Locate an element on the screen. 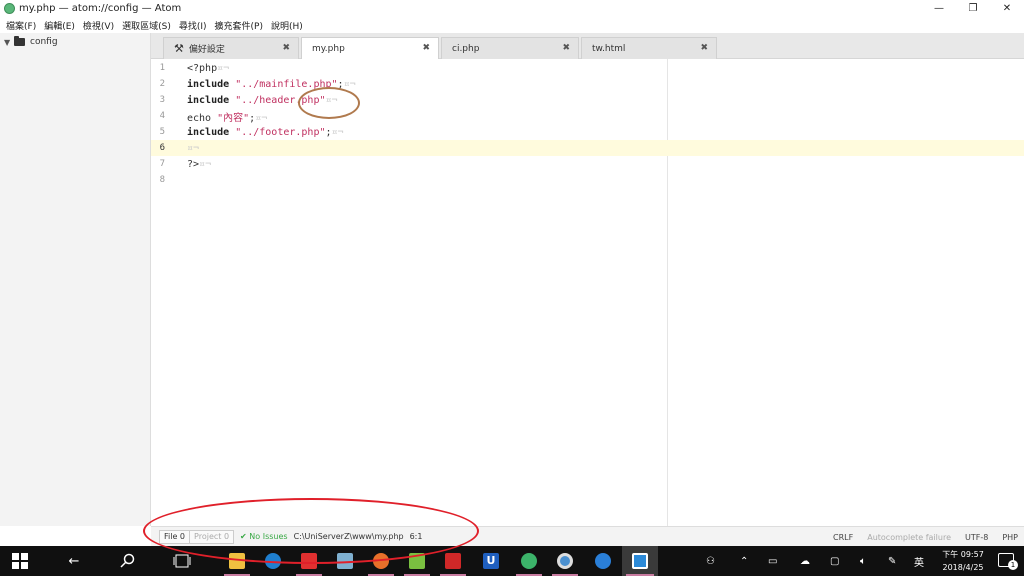  clock-date: 2018/4/25 is located at coordinates (963, 567).